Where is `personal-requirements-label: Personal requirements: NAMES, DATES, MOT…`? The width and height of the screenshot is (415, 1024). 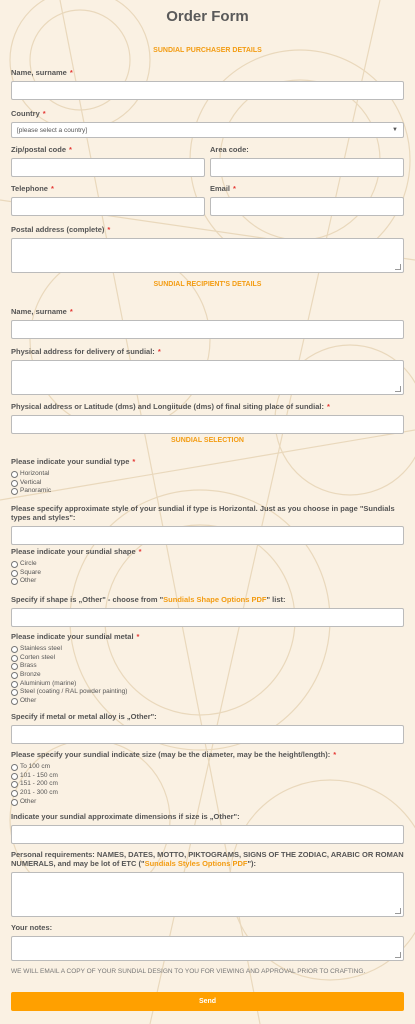 personal-requirements-label: Personal requirements: NAMES, DATES, MOT… is located at coordinates (207, 859).